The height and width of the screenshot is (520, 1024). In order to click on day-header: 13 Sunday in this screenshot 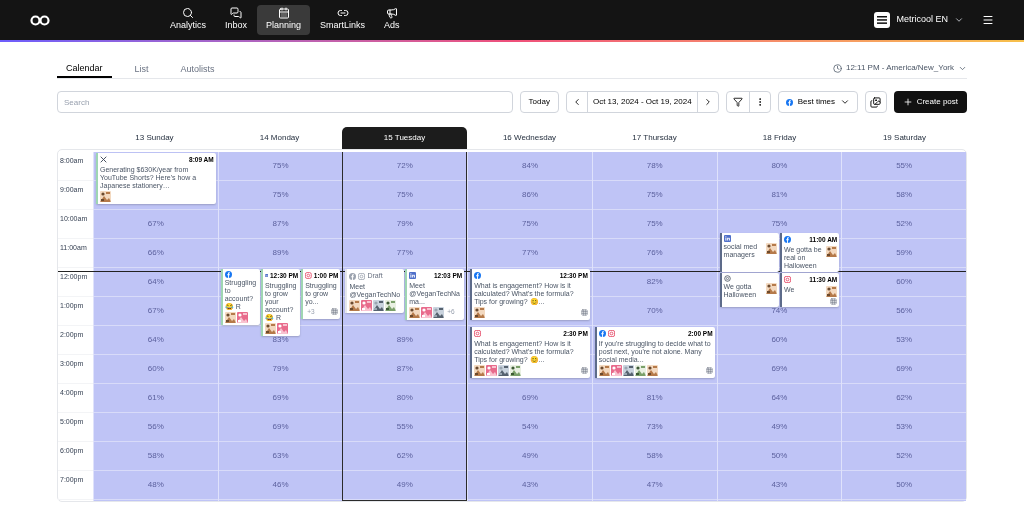, I will do `click(154, 138)`.